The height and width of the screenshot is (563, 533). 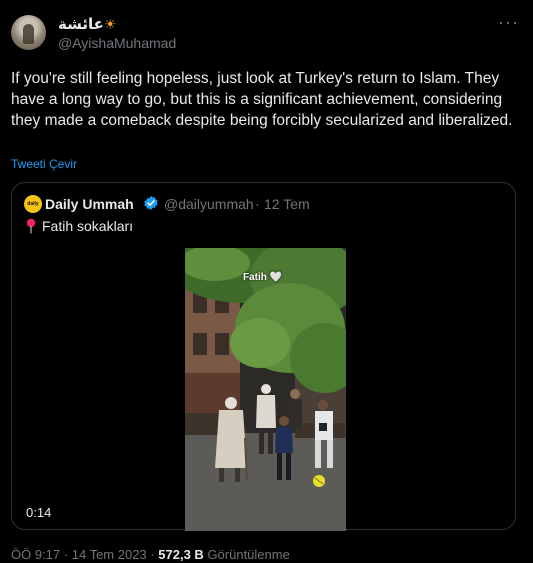 What do you see at coordinates (33, 210) in the screenshot?
I see `daily-ummah-logo-icon: daily ummah` at bounding box center [33, 210].